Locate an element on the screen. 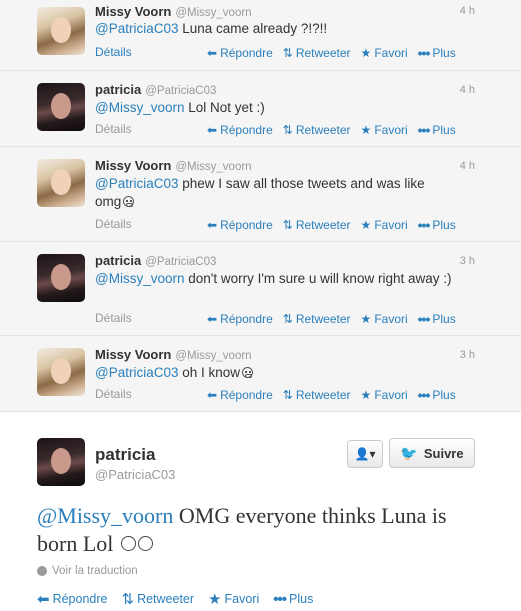 The image size is (521, 611). globe-icon is located at coordinates (42, 571).